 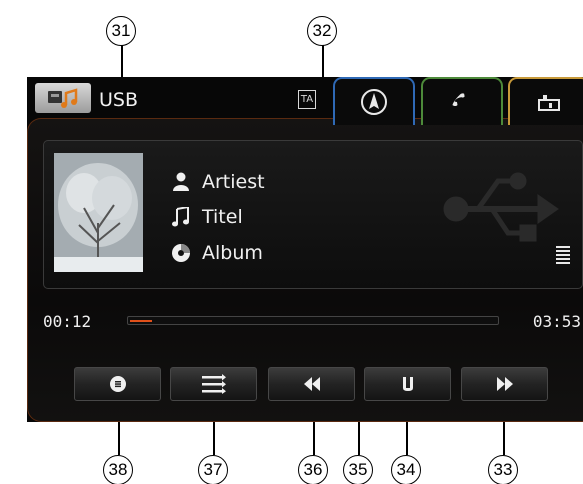 What do you see at coordinates (232, 253) in the screenshot?
I see `album-text: Album` at bounding box center [232, 253].